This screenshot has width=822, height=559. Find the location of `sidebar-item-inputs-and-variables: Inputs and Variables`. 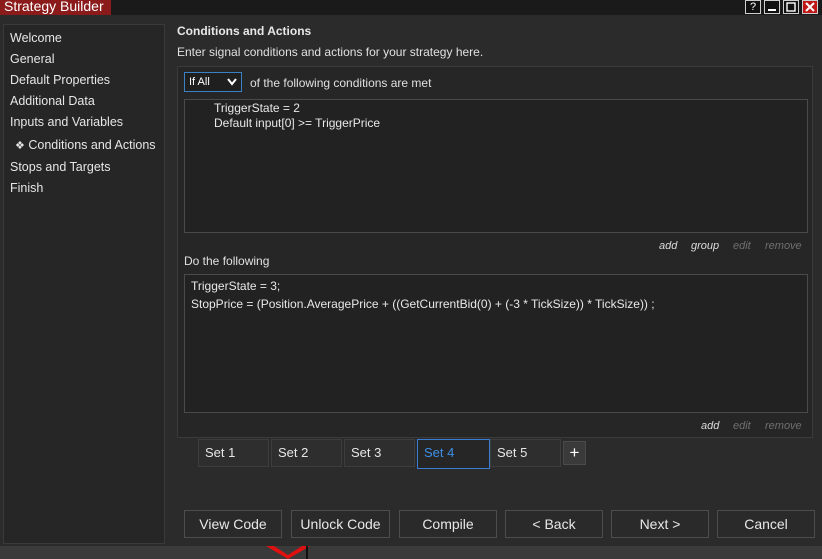

sidebar-item-inputs-and-variables: Inputs and Variables is located at coordinates (66, 122).